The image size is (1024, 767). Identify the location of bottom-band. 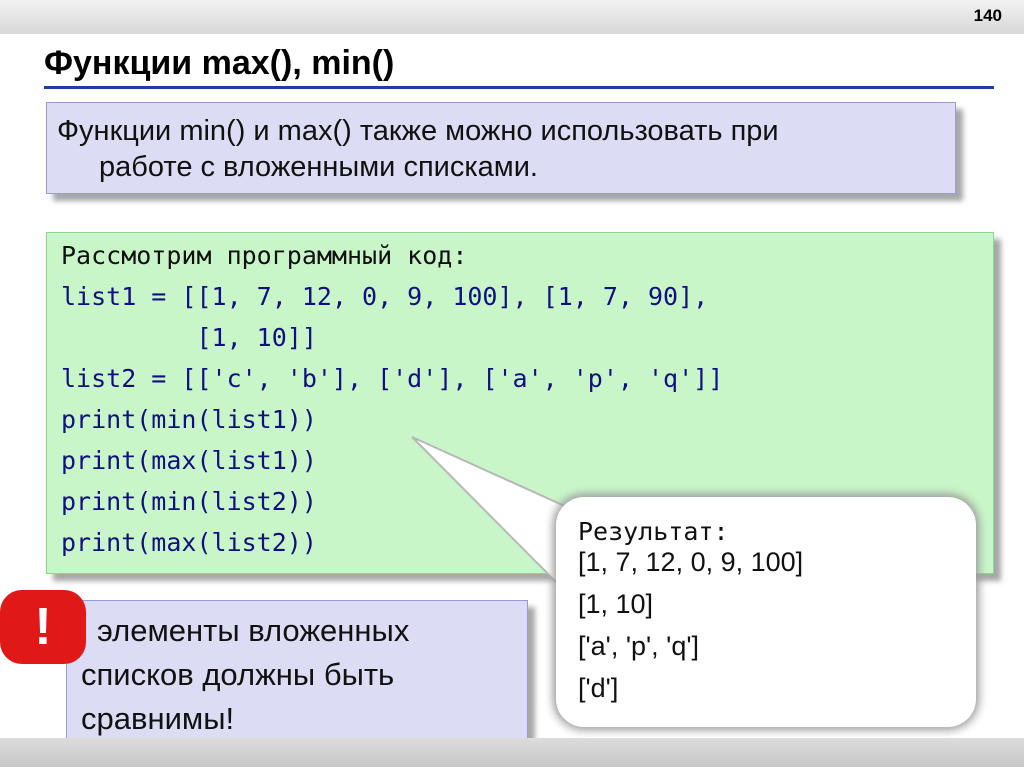
(512, 752).